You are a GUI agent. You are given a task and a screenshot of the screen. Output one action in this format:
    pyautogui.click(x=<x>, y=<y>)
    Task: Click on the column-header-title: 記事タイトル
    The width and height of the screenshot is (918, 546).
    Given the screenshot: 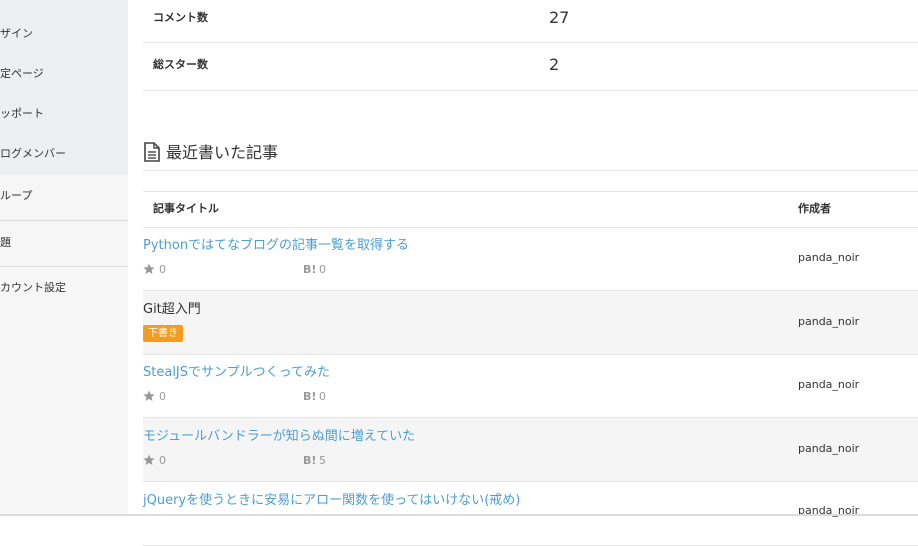 What is the action you would take?
    pyautogui.click(x=186, y=208)
    